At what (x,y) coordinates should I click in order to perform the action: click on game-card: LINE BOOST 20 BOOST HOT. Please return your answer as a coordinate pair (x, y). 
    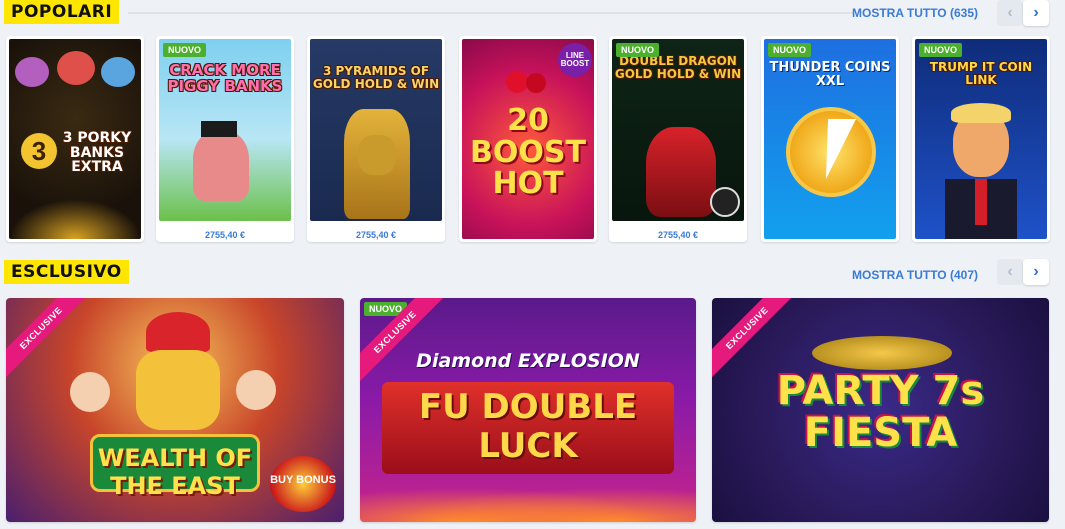
    Looking at the image, I should click on (528, 139).